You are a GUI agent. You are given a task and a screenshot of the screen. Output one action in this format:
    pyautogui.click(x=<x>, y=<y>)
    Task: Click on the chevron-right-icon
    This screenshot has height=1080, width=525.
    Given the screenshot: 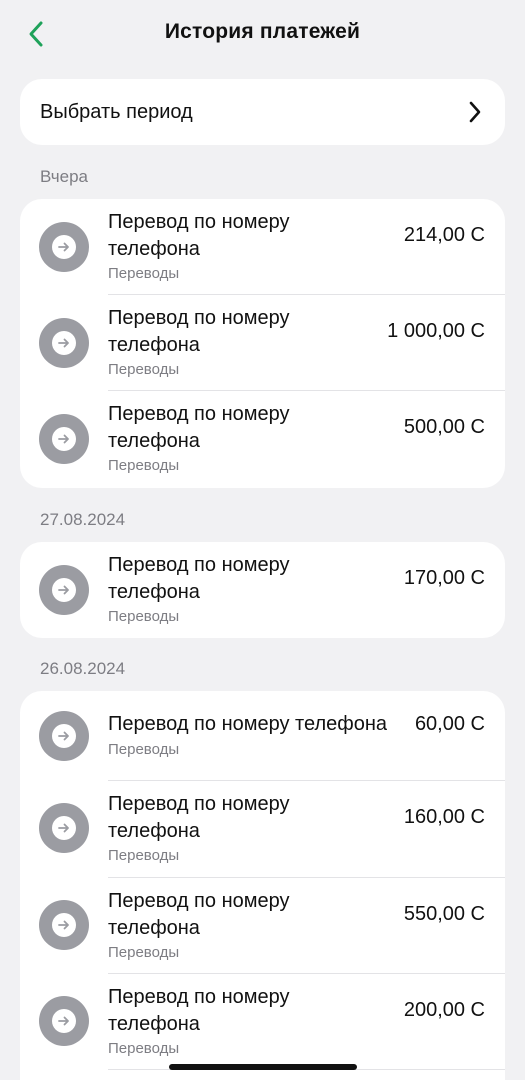 What is the action you would take?
    pyautogui.click(x=475, y=112)
    